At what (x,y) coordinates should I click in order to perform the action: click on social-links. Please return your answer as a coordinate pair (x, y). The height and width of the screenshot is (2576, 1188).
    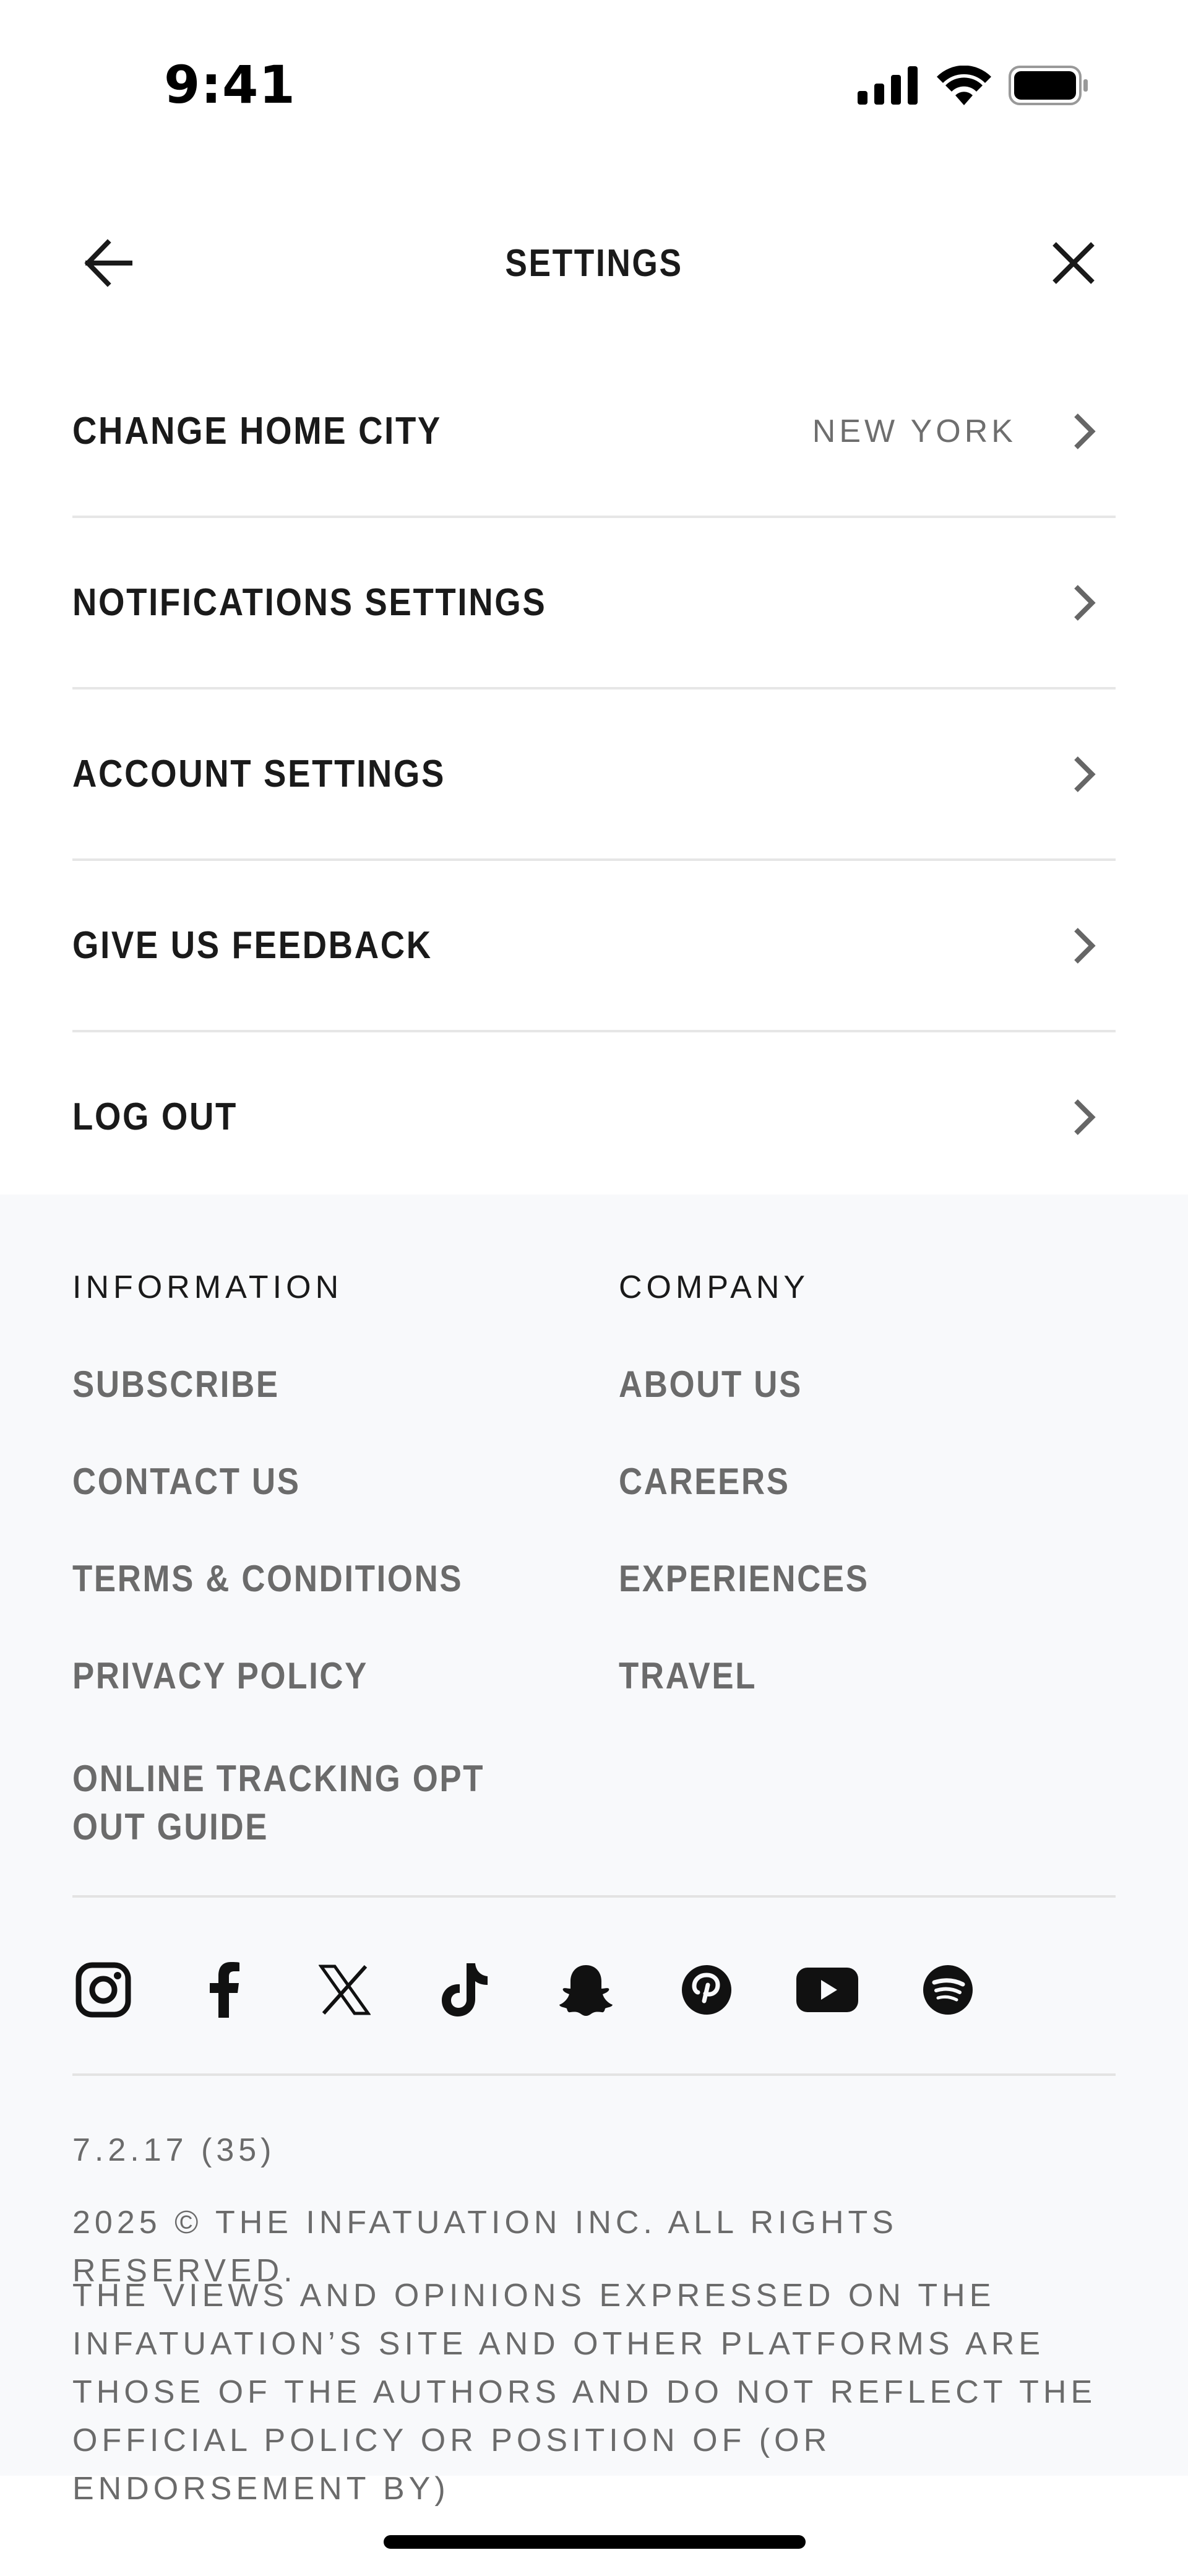
    Looking at the image, I should click on (555, 1990).